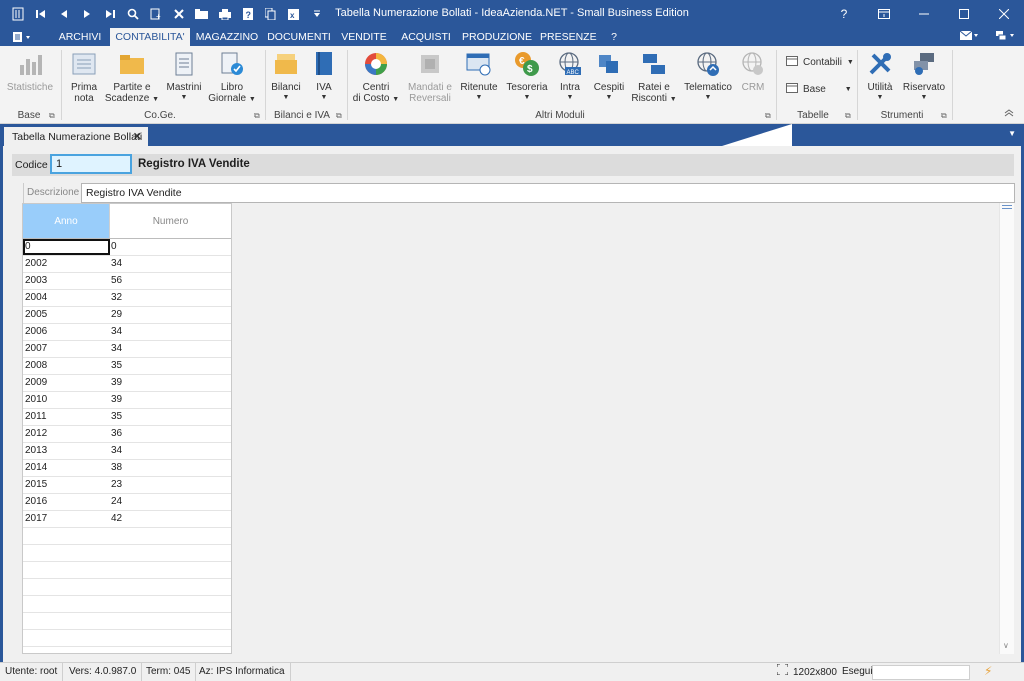 This screenshot has width=1024, height=681. I want to click on table-row: 2016 24, so click(127, 502).